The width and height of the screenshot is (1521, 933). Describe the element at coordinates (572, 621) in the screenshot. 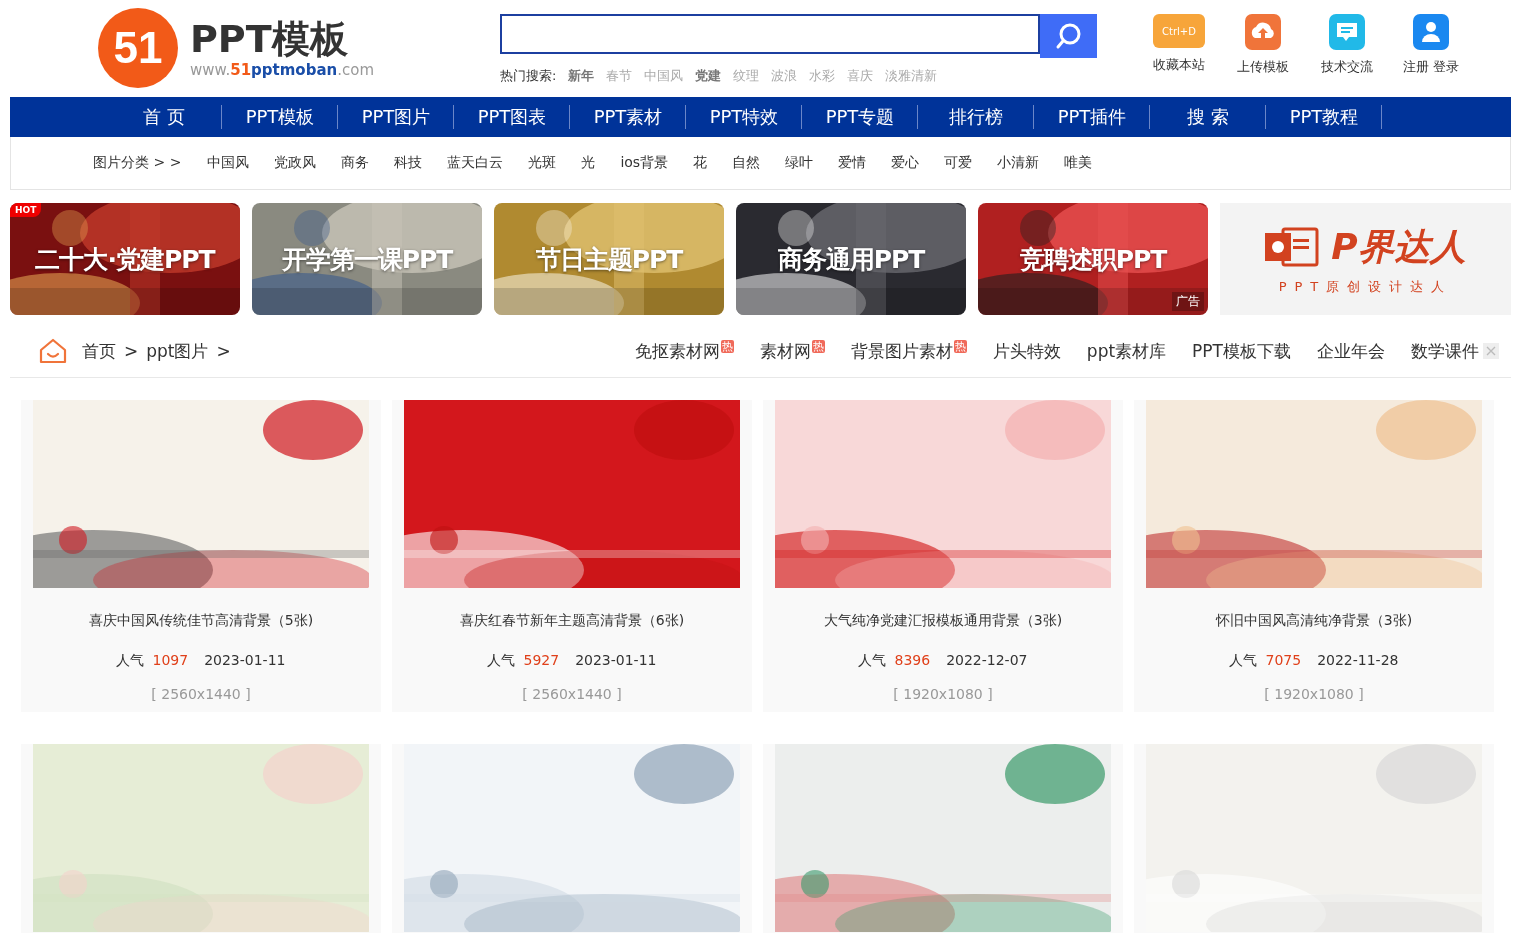

I see `card-title: 喜庆红春节新年主题高清背景（6张)` at that location.